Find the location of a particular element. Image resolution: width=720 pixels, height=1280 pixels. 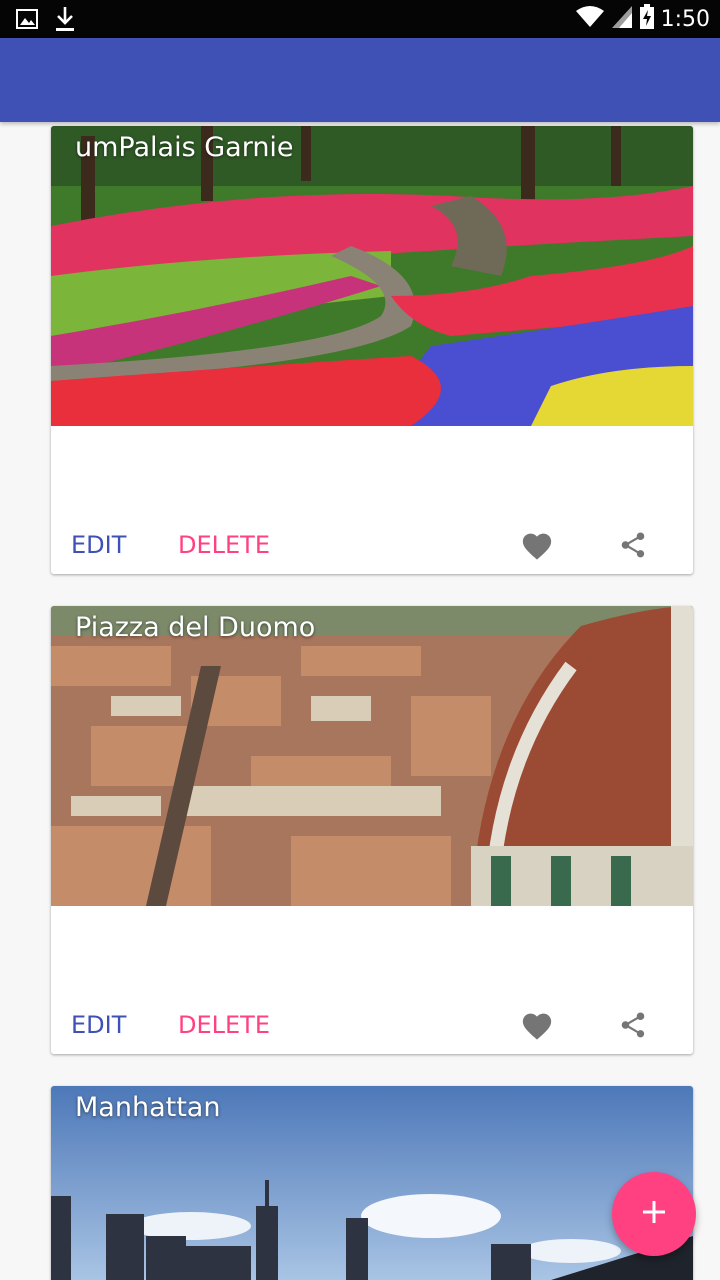

manhattan-skyline-photo: Manhattan is located at coordinates (372, 1183).